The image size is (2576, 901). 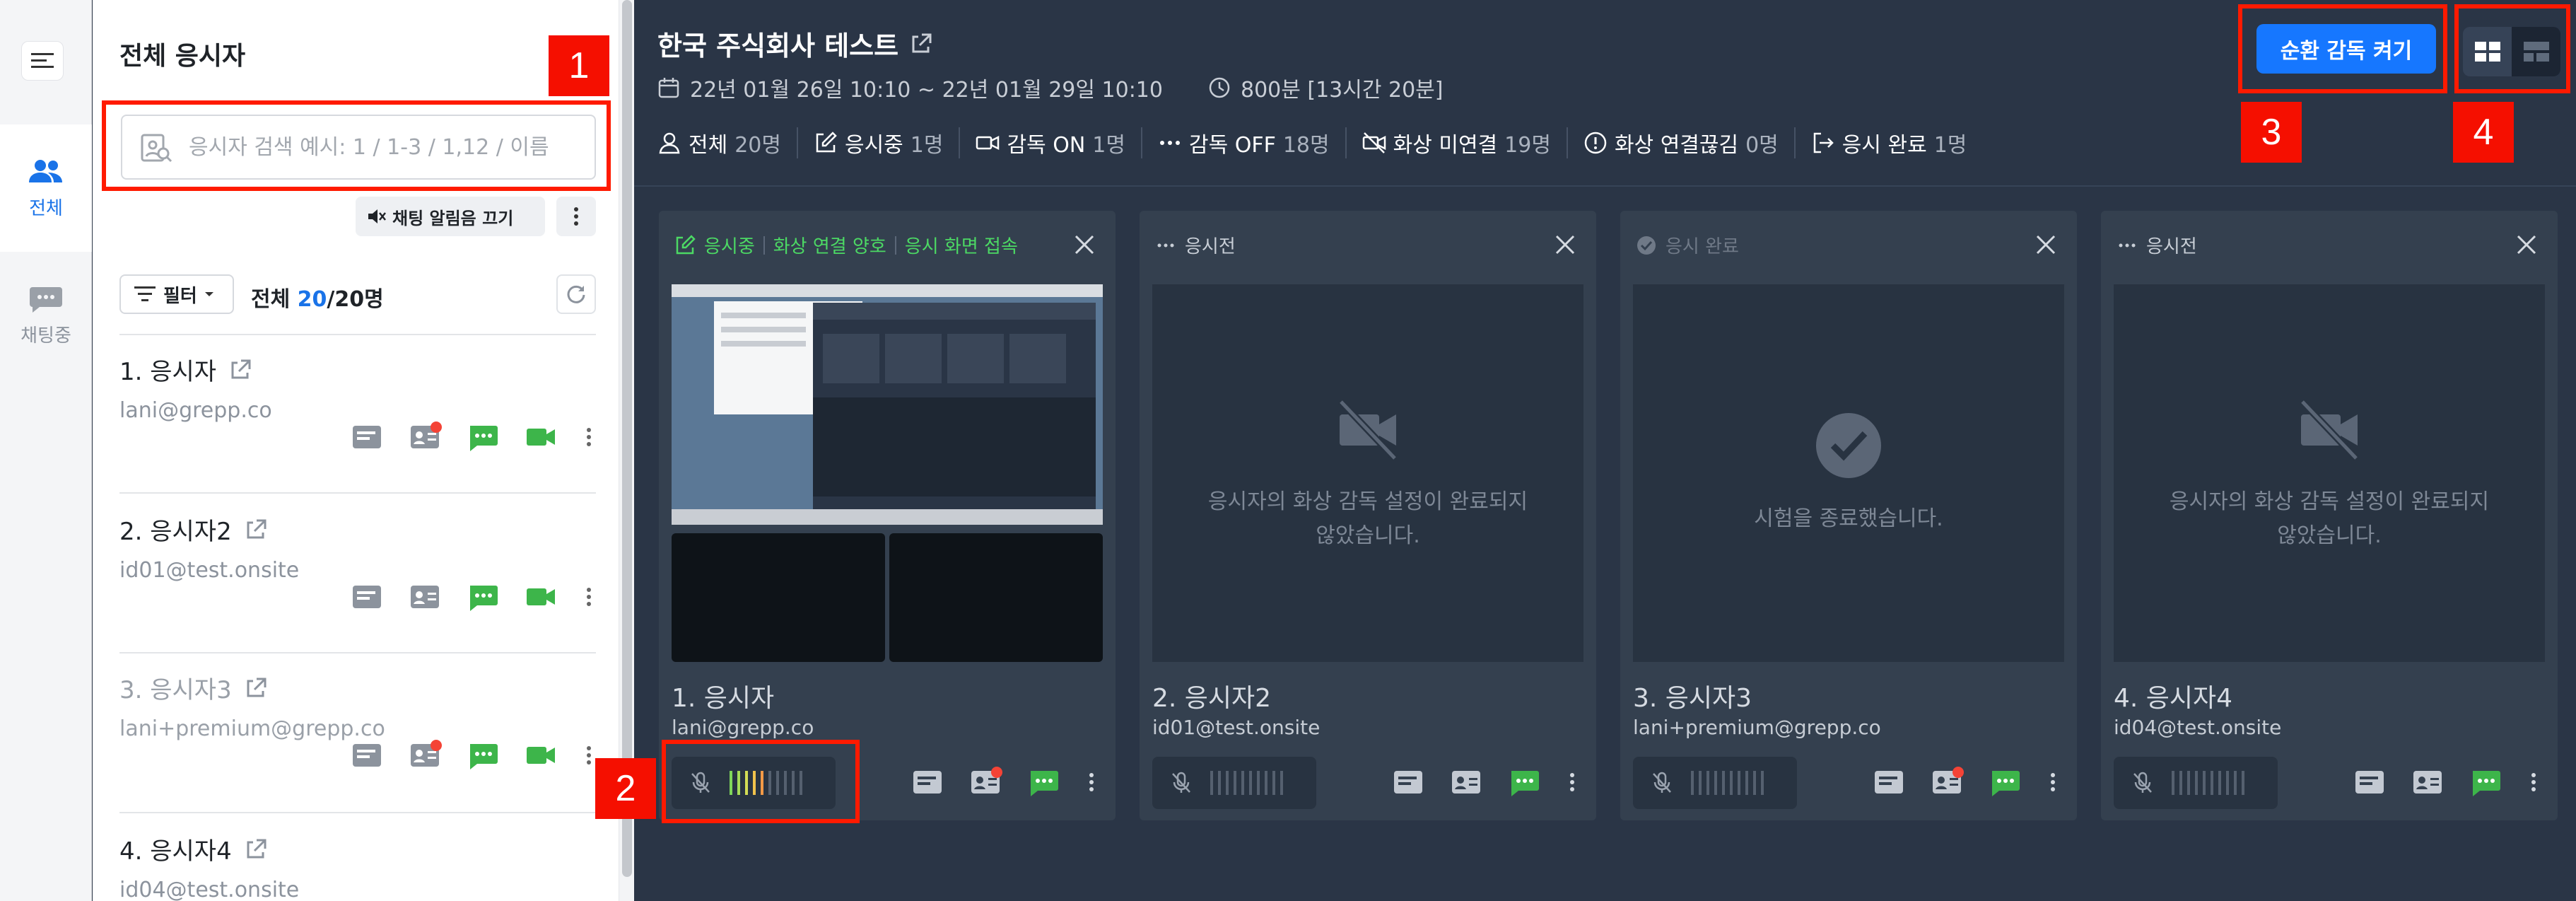 What do you see at coordinates (627, 438) in the screenshot?
I see `scrollbar-thumb` at bounding box center [627, 438].